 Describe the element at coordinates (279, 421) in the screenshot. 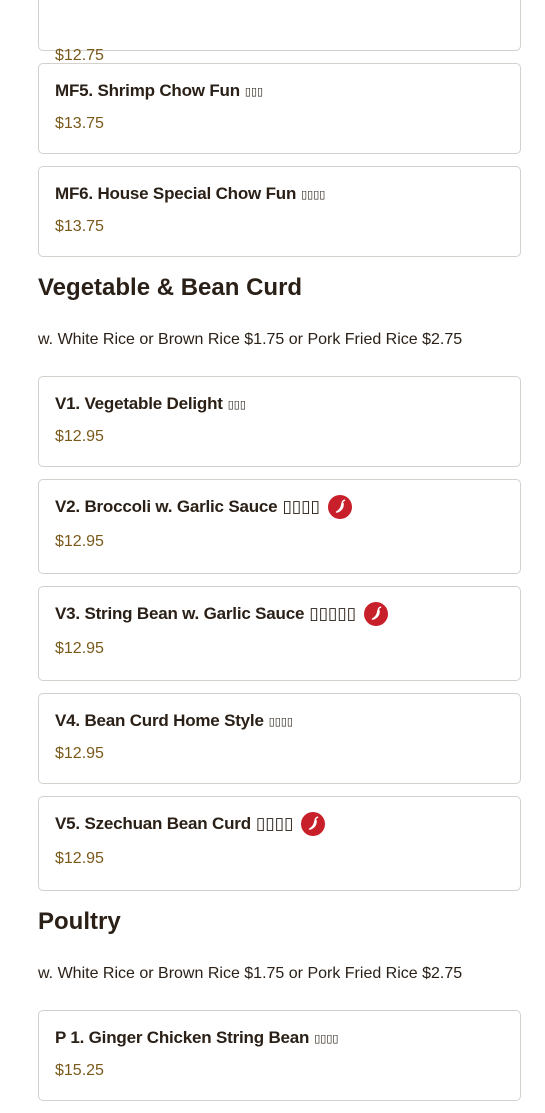

I see `menu-item-card: V1. Vegetable Delight ▯▯▯ $12.95` at that location.